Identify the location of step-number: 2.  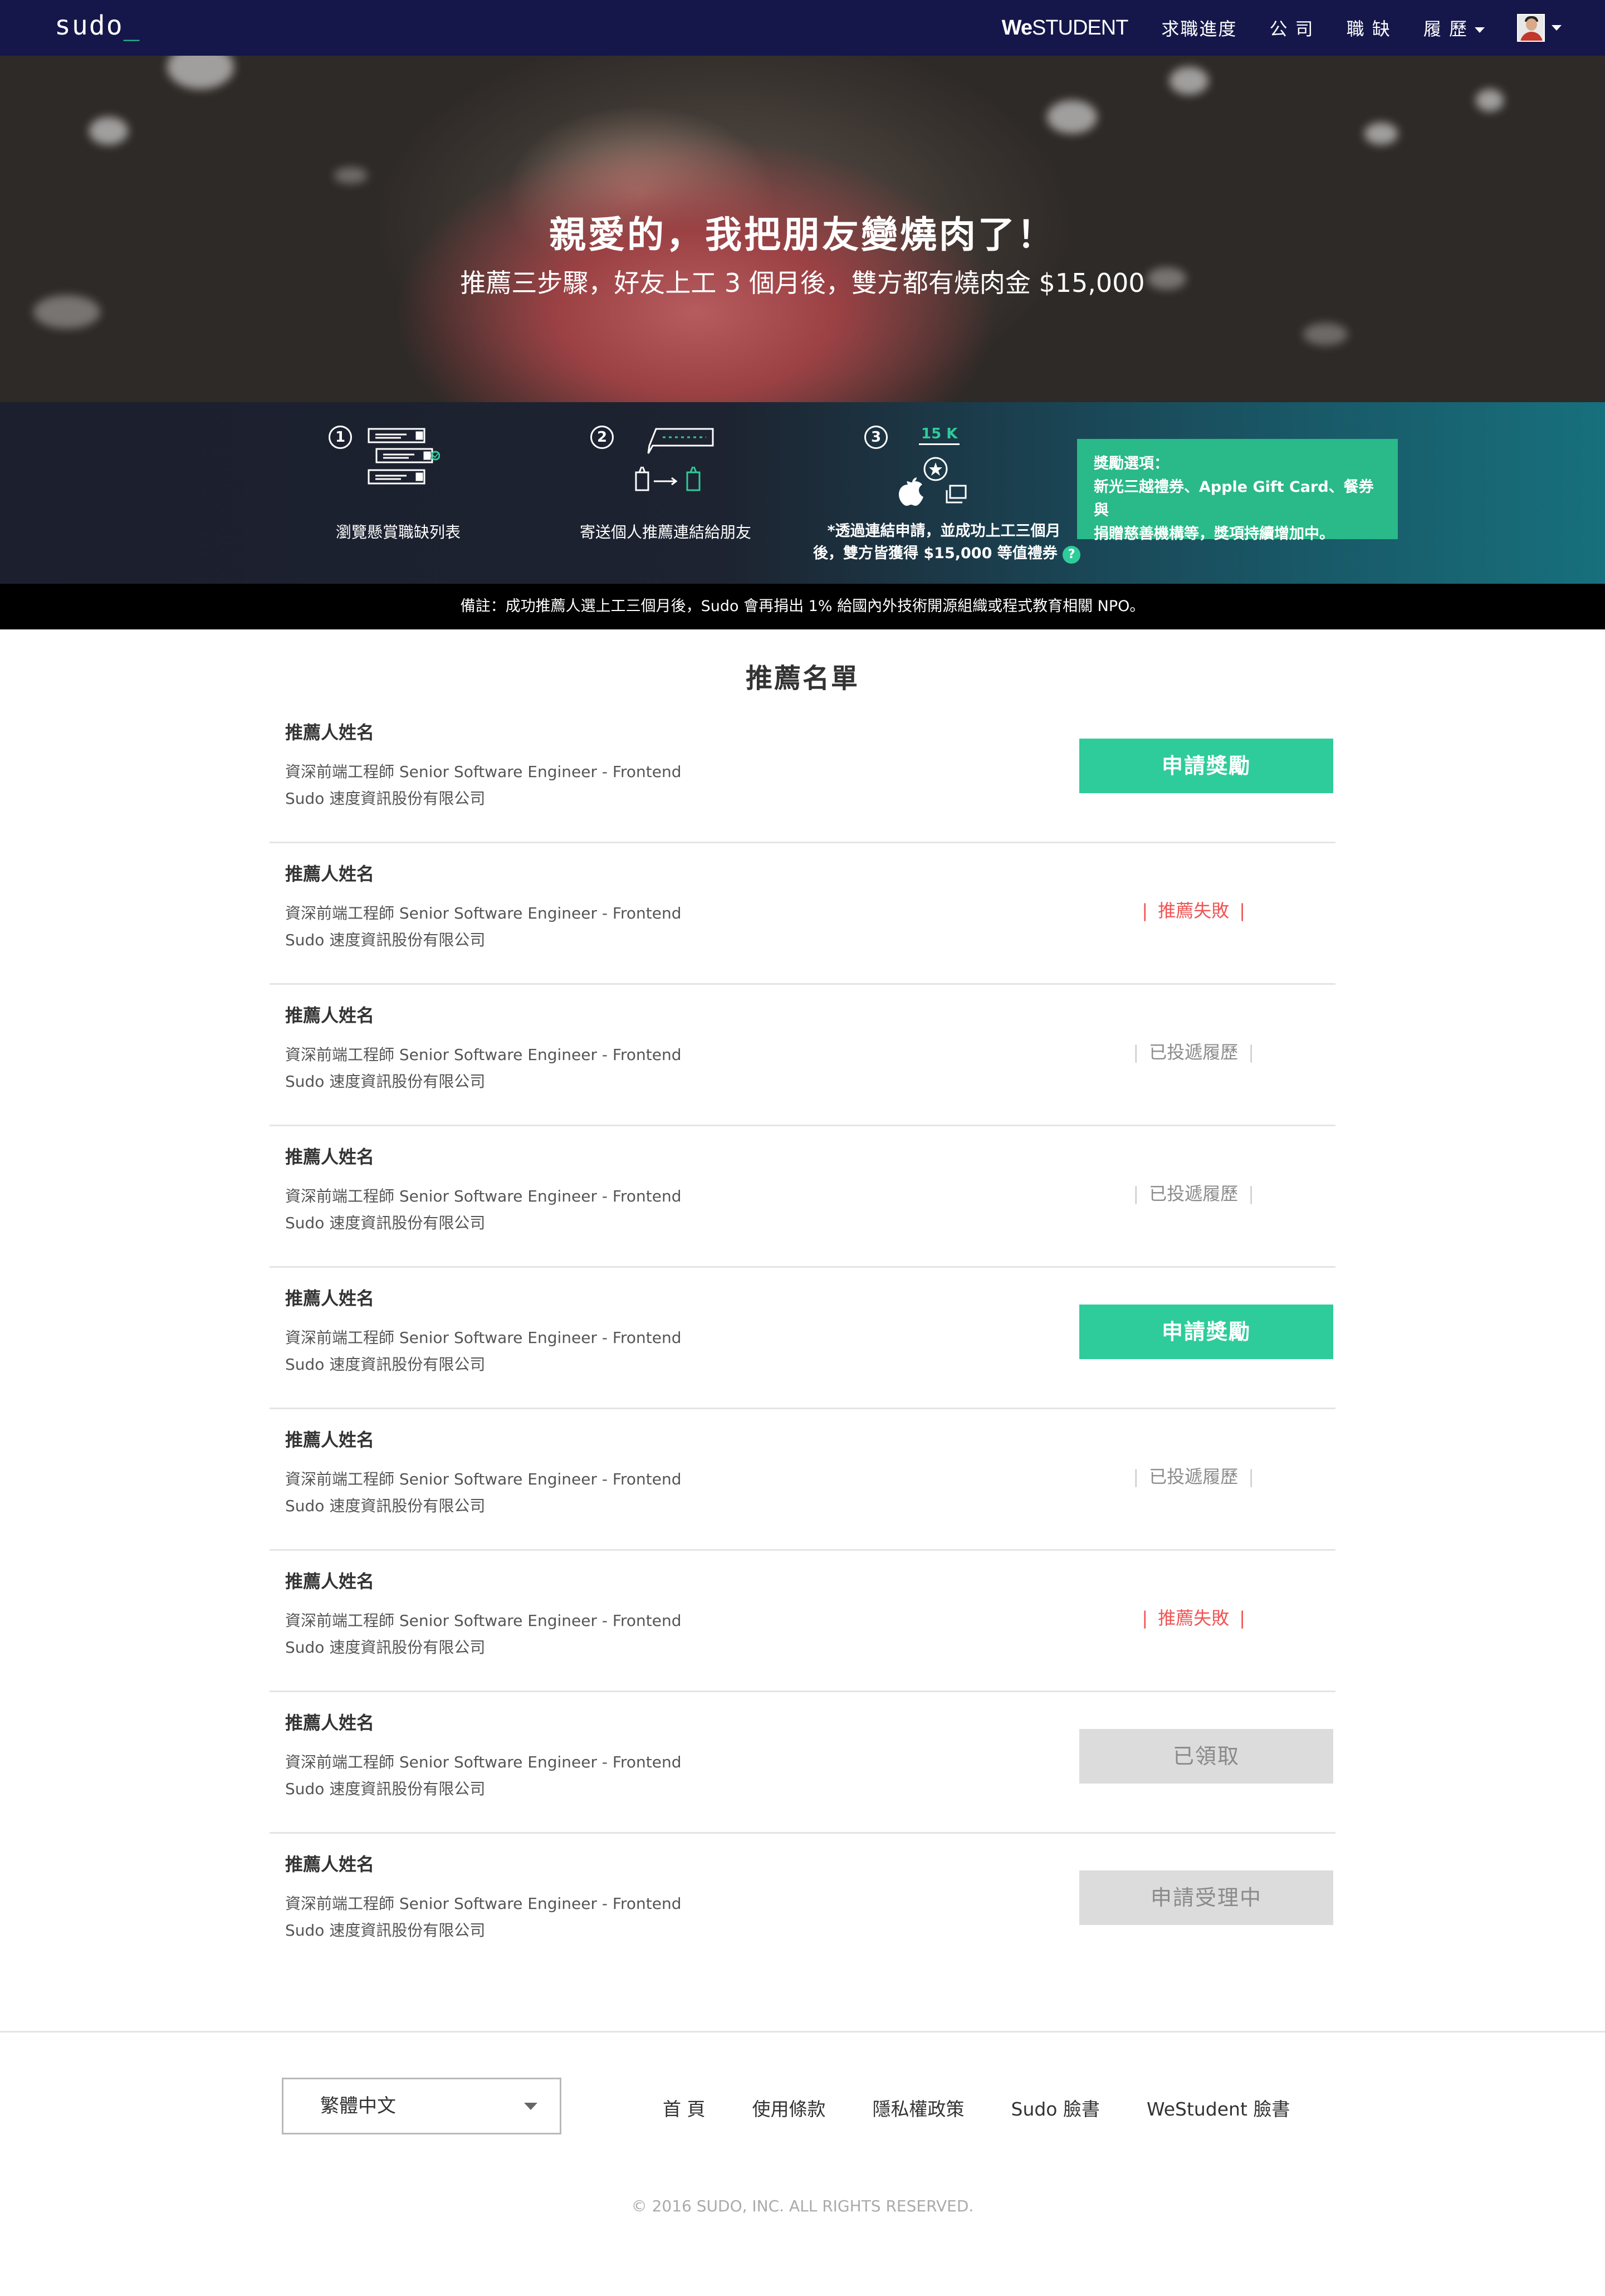
(602, 437).